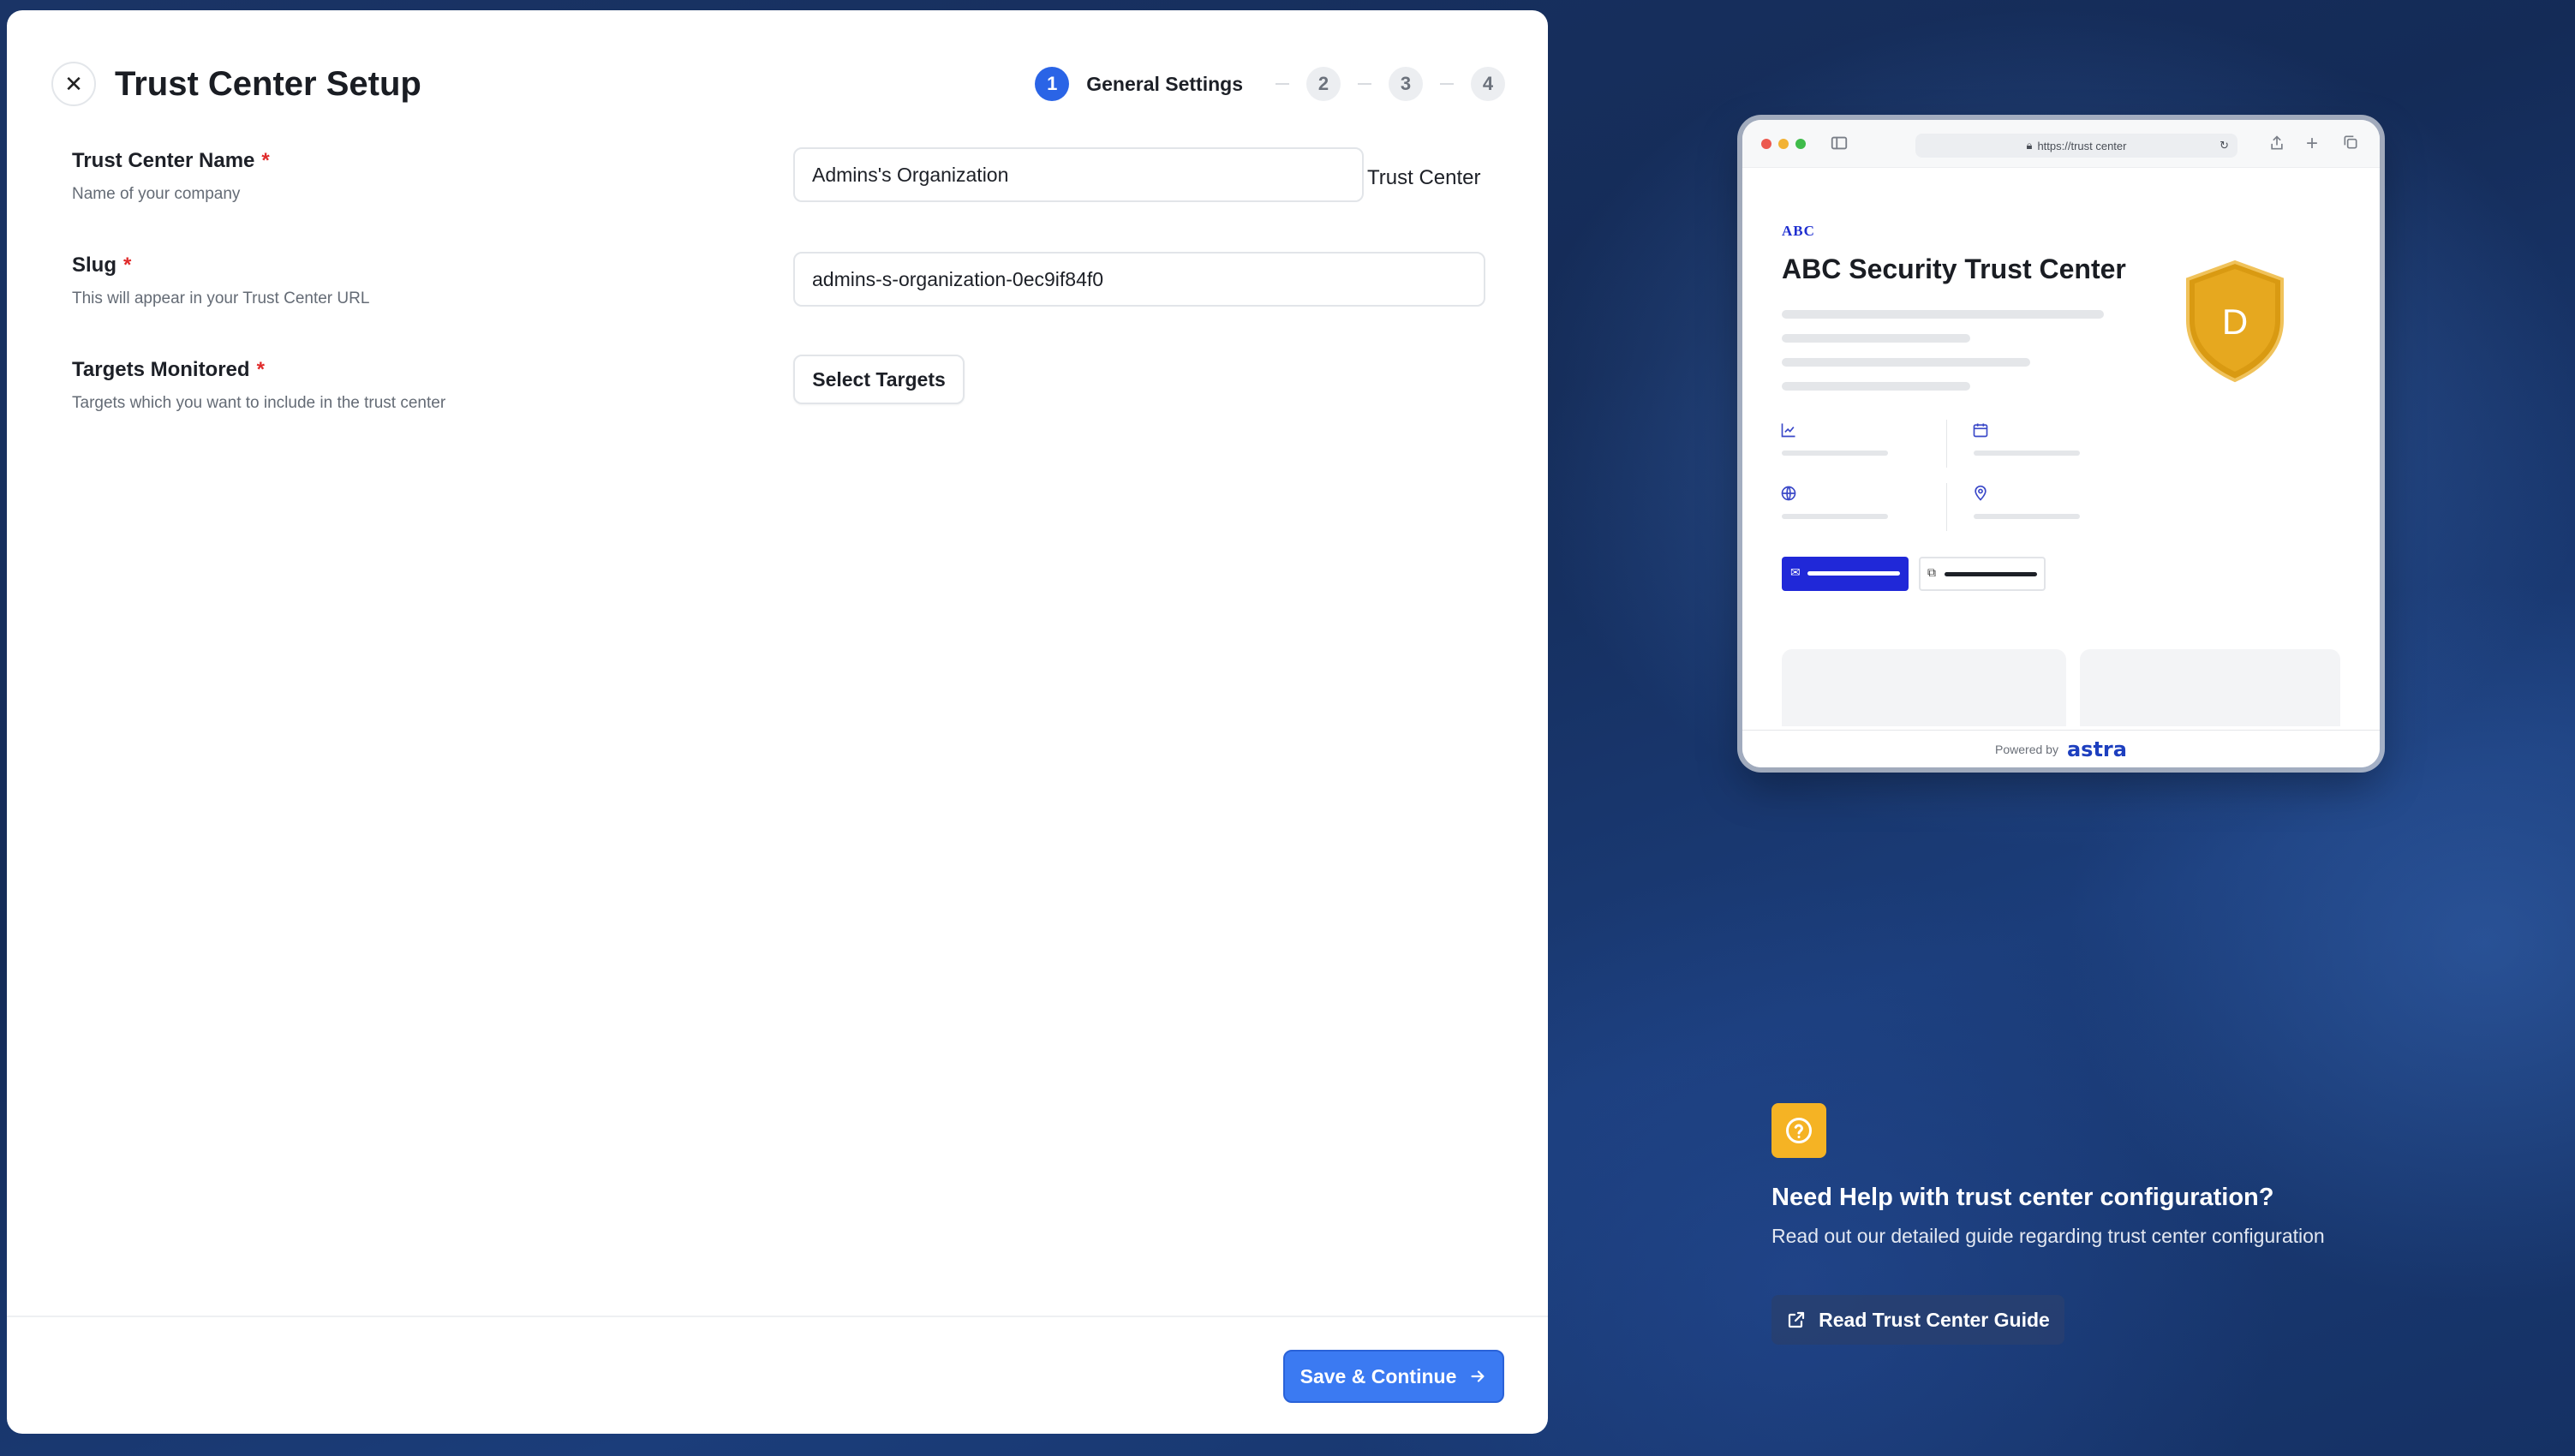 The height and width of the screenshot is (1456, 2575). I want to click on powered-by-text: Powered by, so click(2026, 749).